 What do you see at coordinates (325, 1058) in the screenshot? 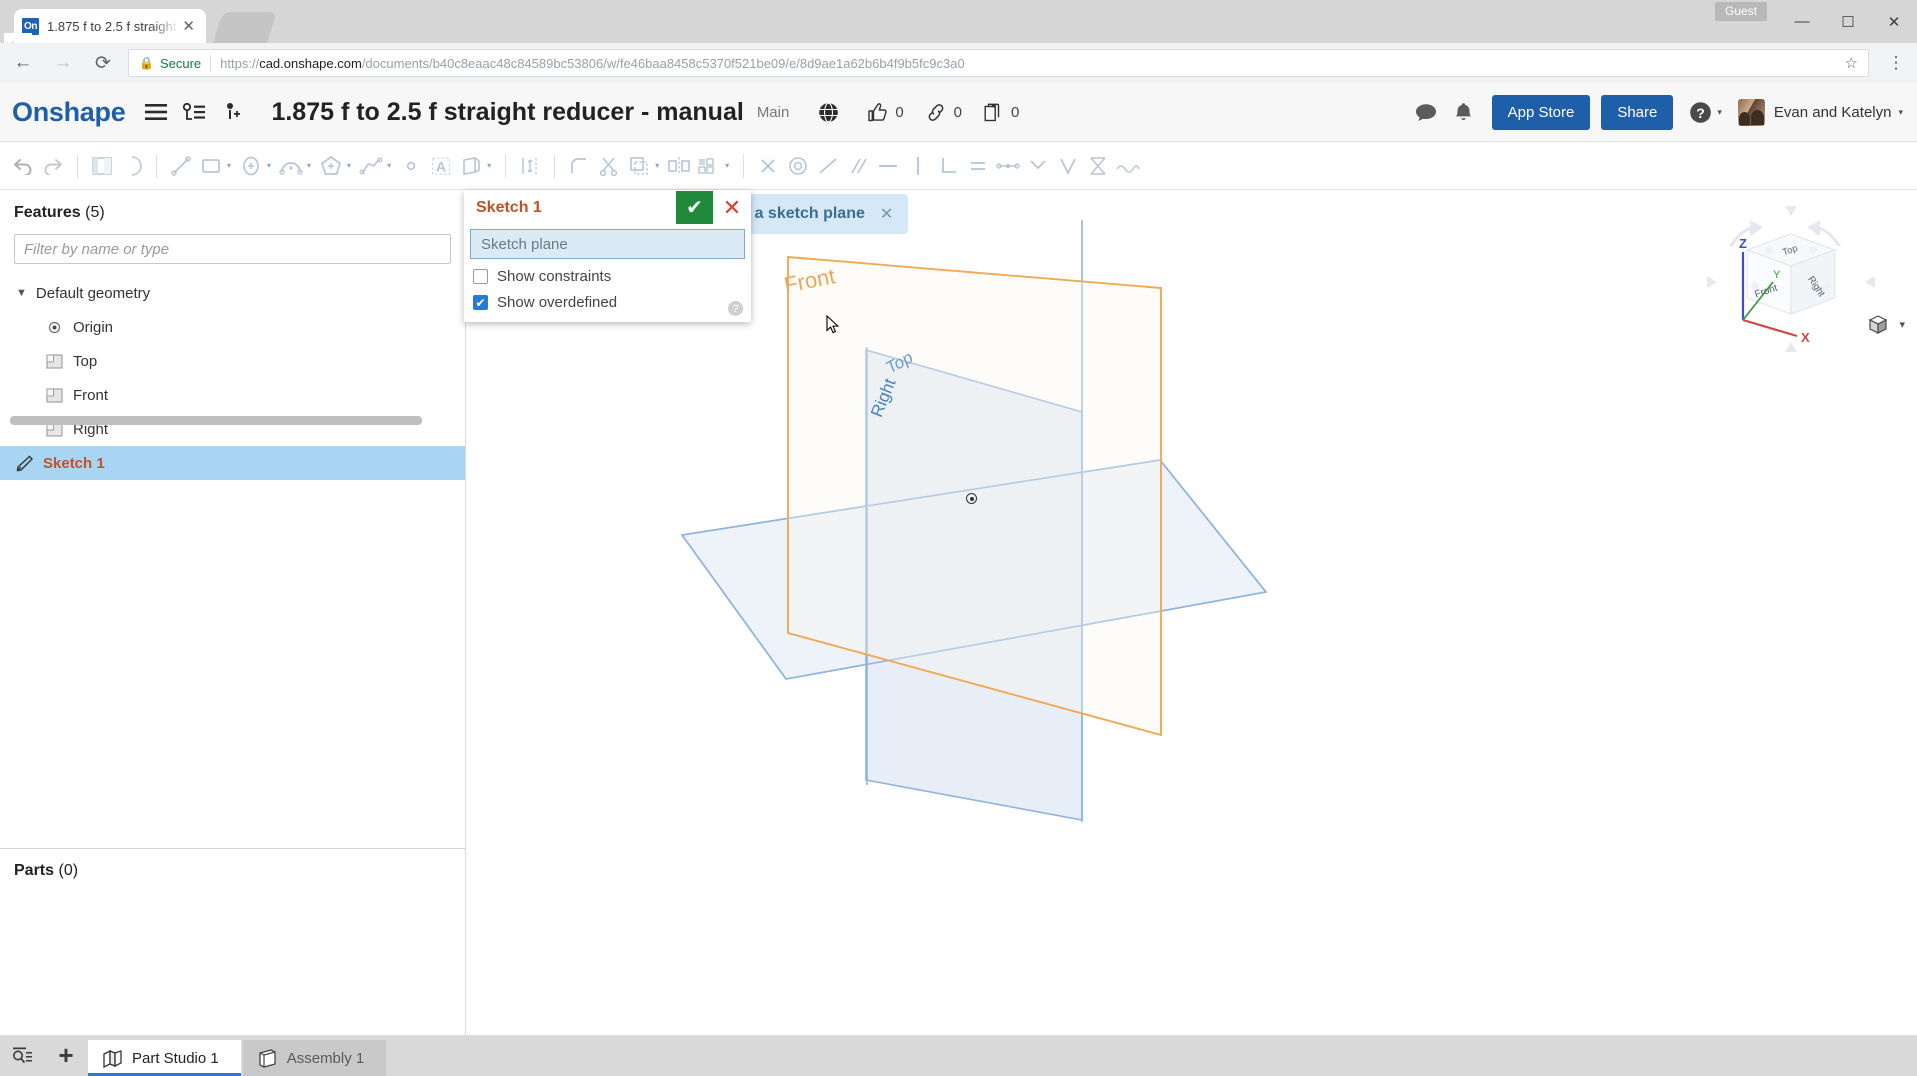
I see `bottom-tab-label: Assembly 1` at bounding box center [325, 1058].